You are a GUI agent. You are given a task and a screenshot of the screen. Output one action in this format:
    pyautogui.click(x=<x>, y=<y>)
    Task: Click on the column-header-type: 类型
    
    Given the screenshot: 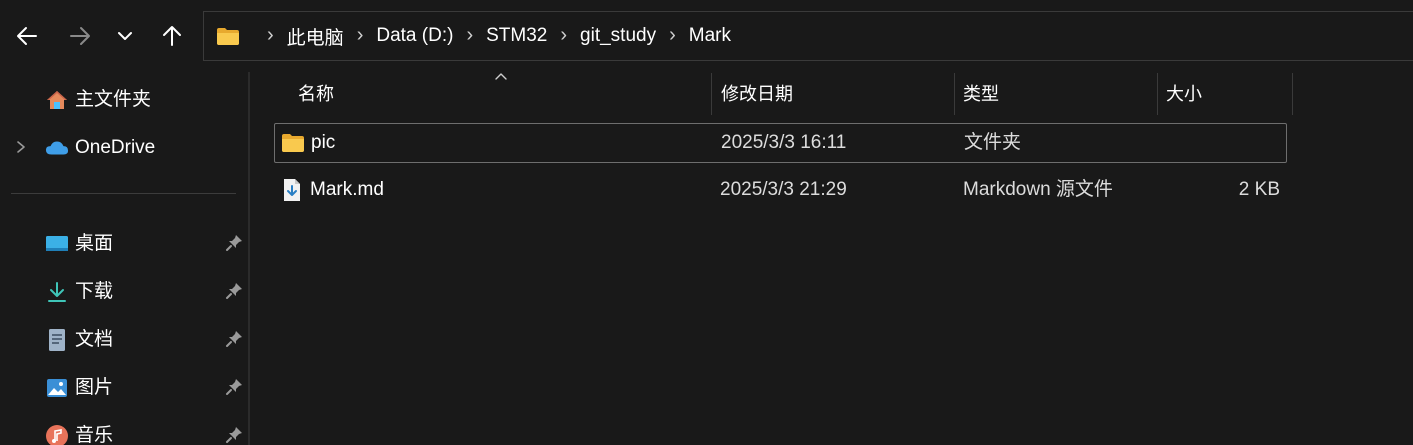 What is the action you would take?
    pyautogui.click(x=1055, y=94)
    